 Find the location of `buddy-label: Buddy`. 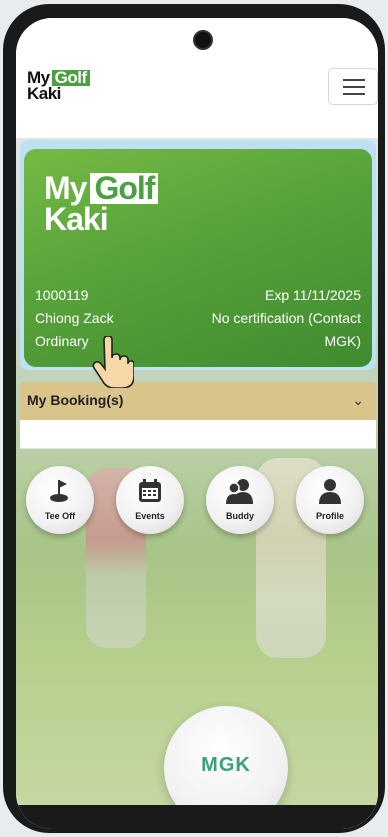

buddy-label: Buddy is located at coordinates (240, 516).